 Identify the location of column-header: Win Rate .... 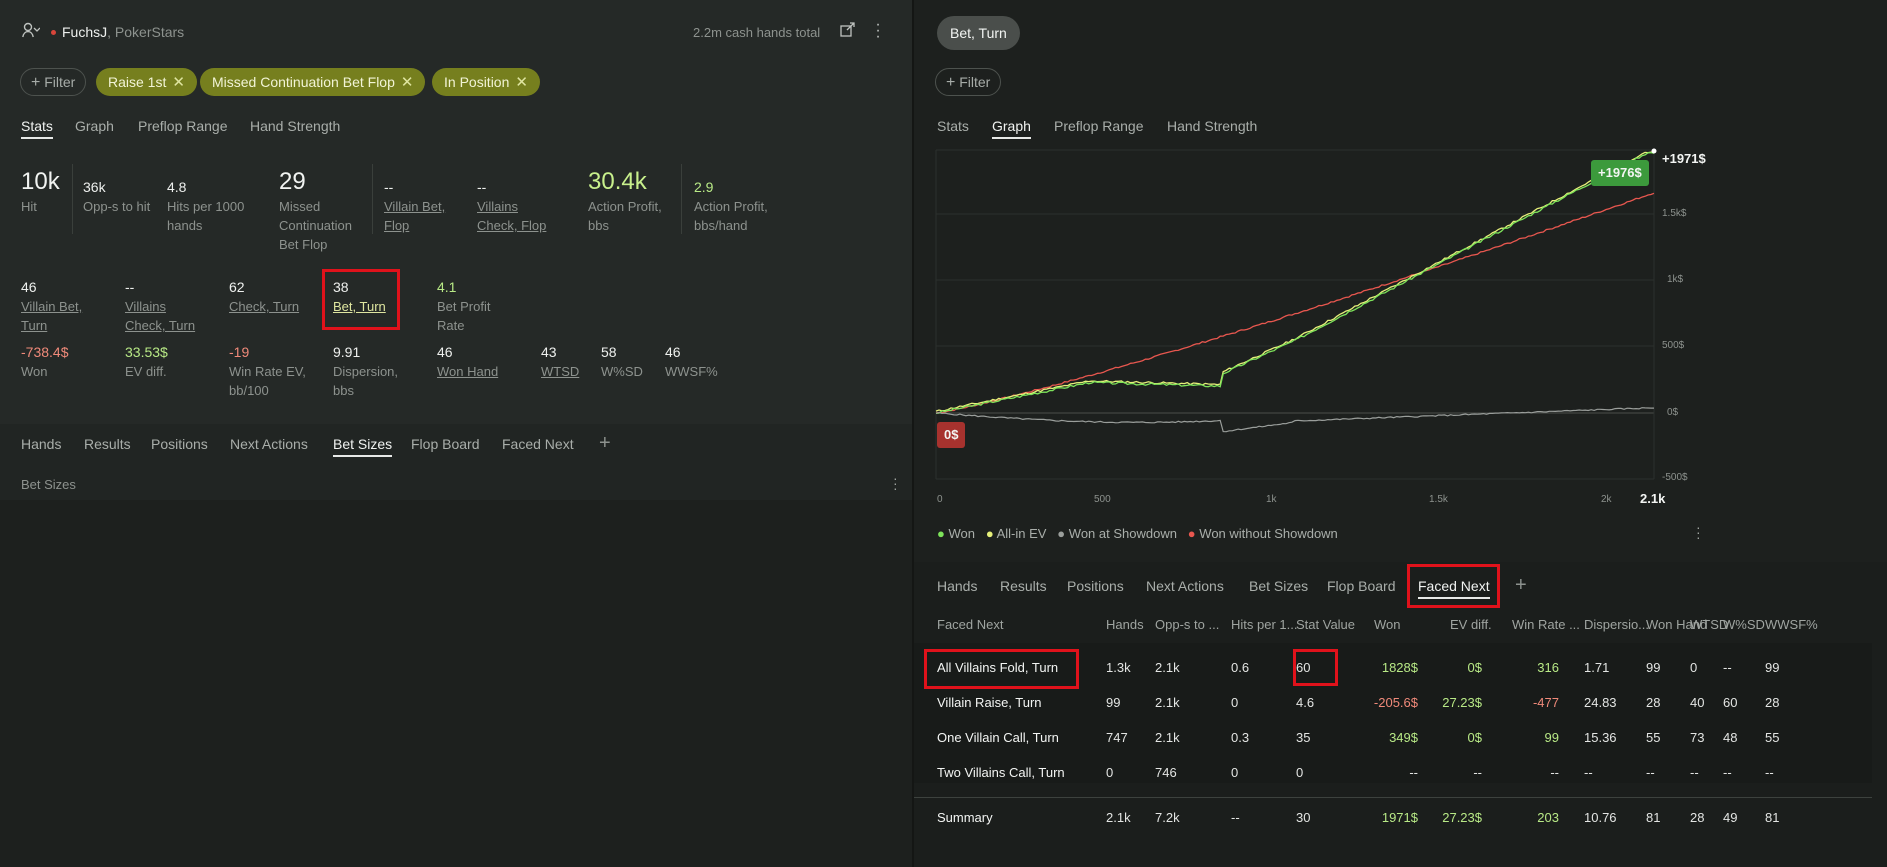
(1546, 624).